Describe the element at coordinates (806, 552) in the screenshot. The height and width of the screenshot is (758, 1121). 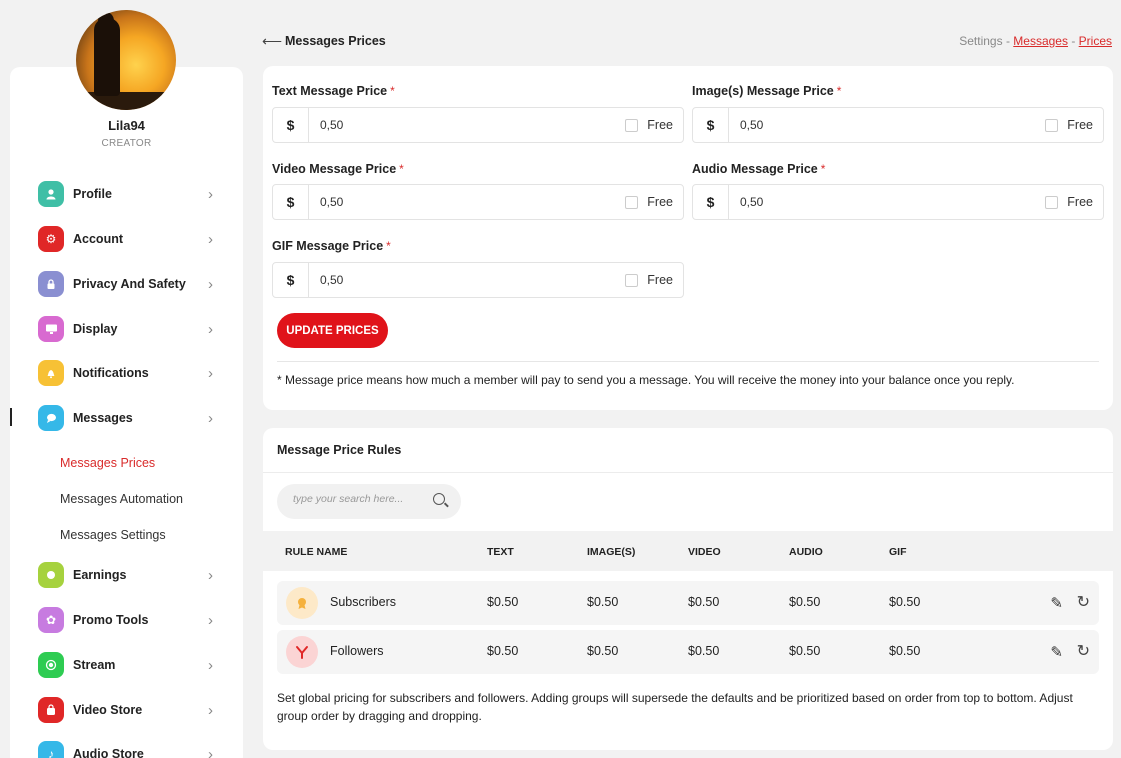
I see `column-header: AUDIO` at that location.